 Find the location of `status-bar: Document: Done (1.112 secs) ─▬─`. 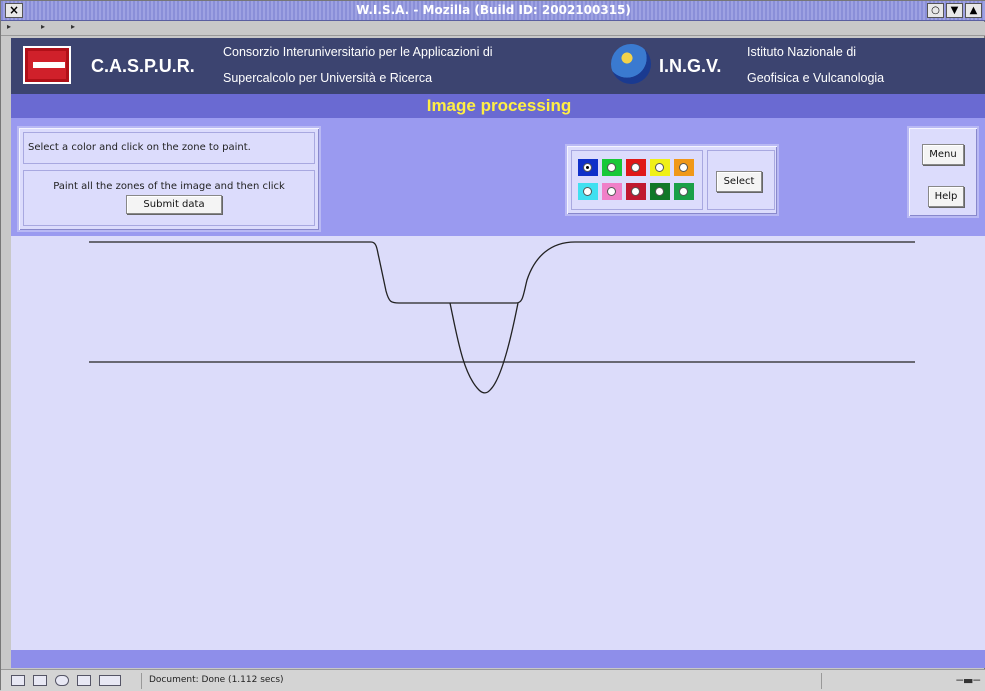

status-bar: Document: Done (1.112 secs) ─▬─ is located at coordinates (493, 680).